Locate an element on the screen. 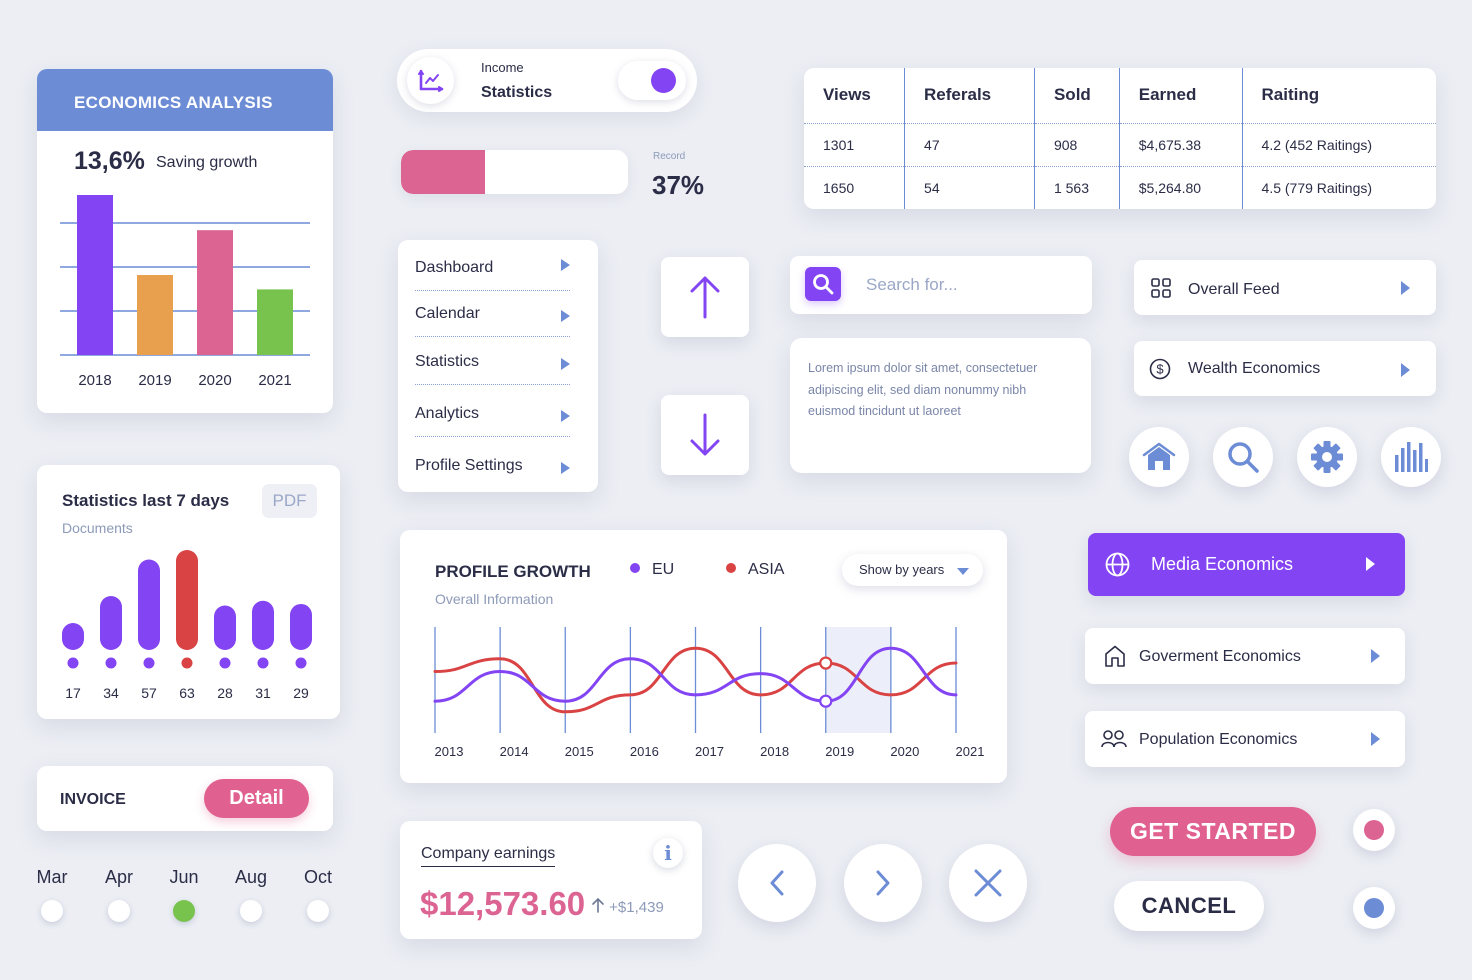 The height and width of the screenshot is (980, 1472). detail-button: Detail is located at coordinates (256, 798).